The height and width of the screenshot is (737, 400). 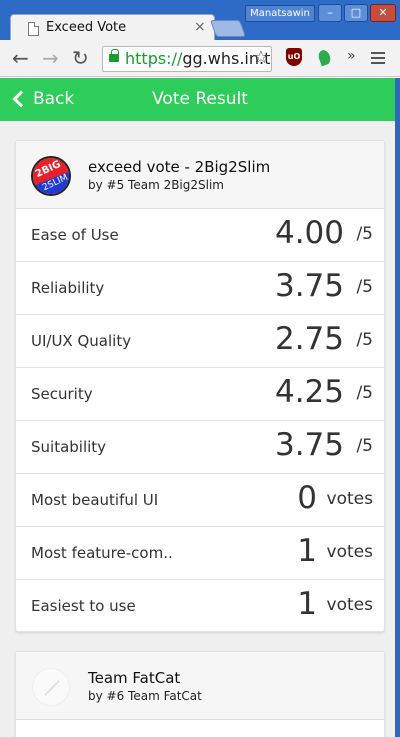 What do you see at coordinates (280, 13) in the screenshot?
I see `profile-button: Manatsawin` at bounding box center [280, 13].